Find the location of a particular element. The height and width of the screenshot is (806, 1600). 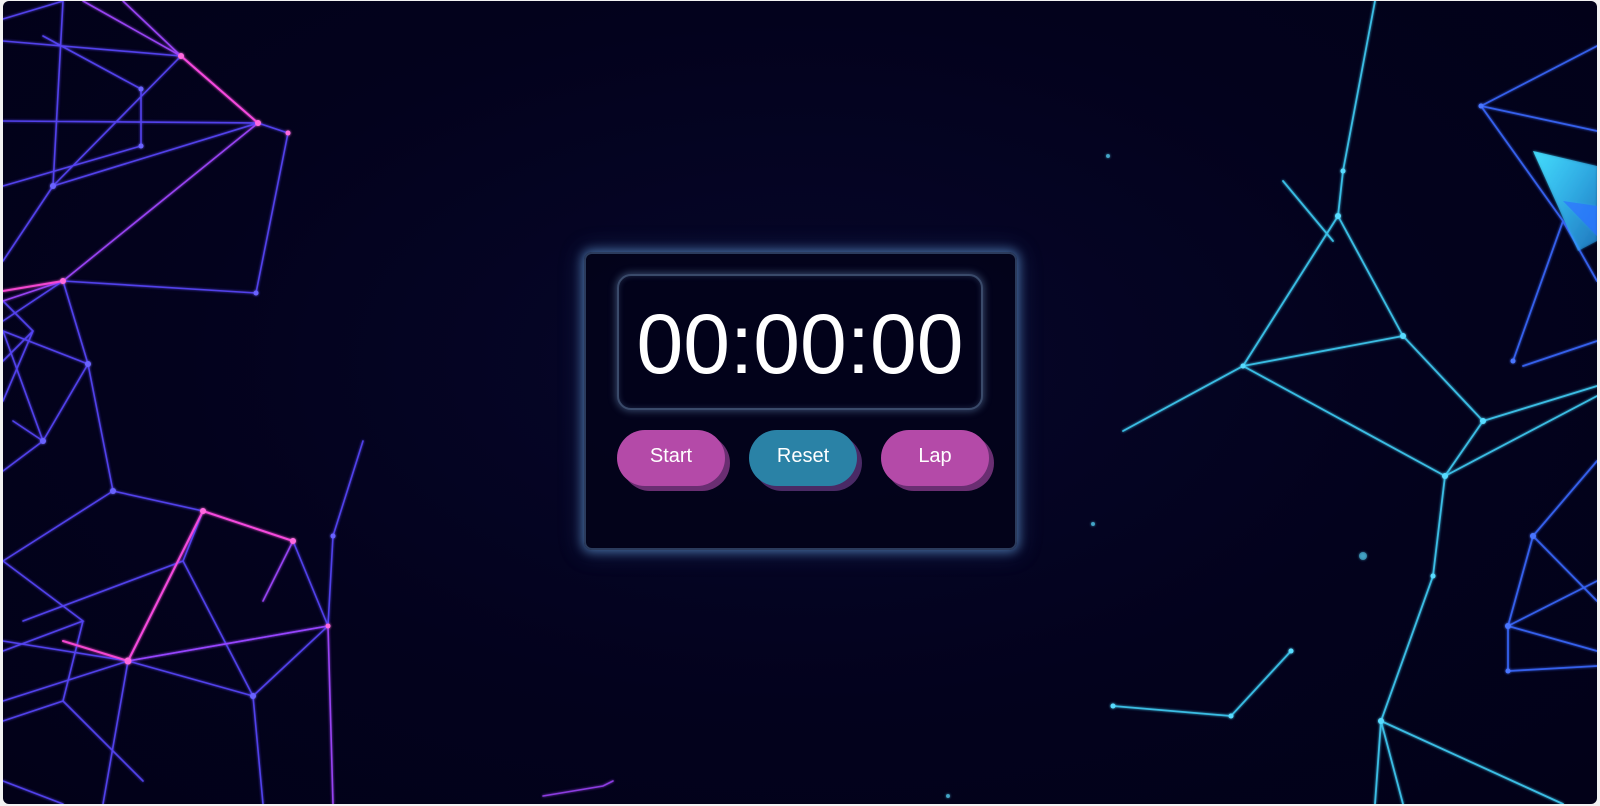

lap-button: Lap is located at coordinates (935, 458).